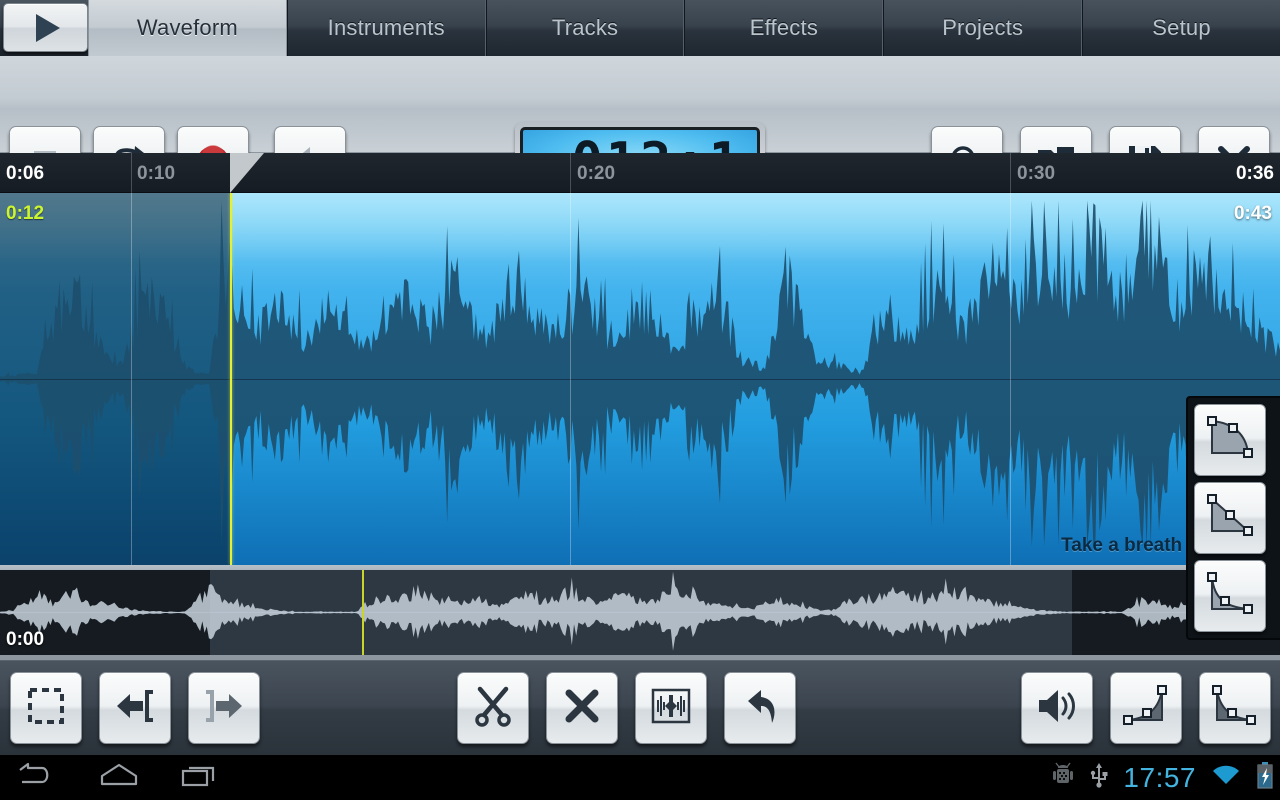 The height and width of the screenshot is (800, 1280). What do you see at coordinates (25, 173) in the screenshot?
I see `ruler-time-label: 0:06` at bounding box center [25, 173].